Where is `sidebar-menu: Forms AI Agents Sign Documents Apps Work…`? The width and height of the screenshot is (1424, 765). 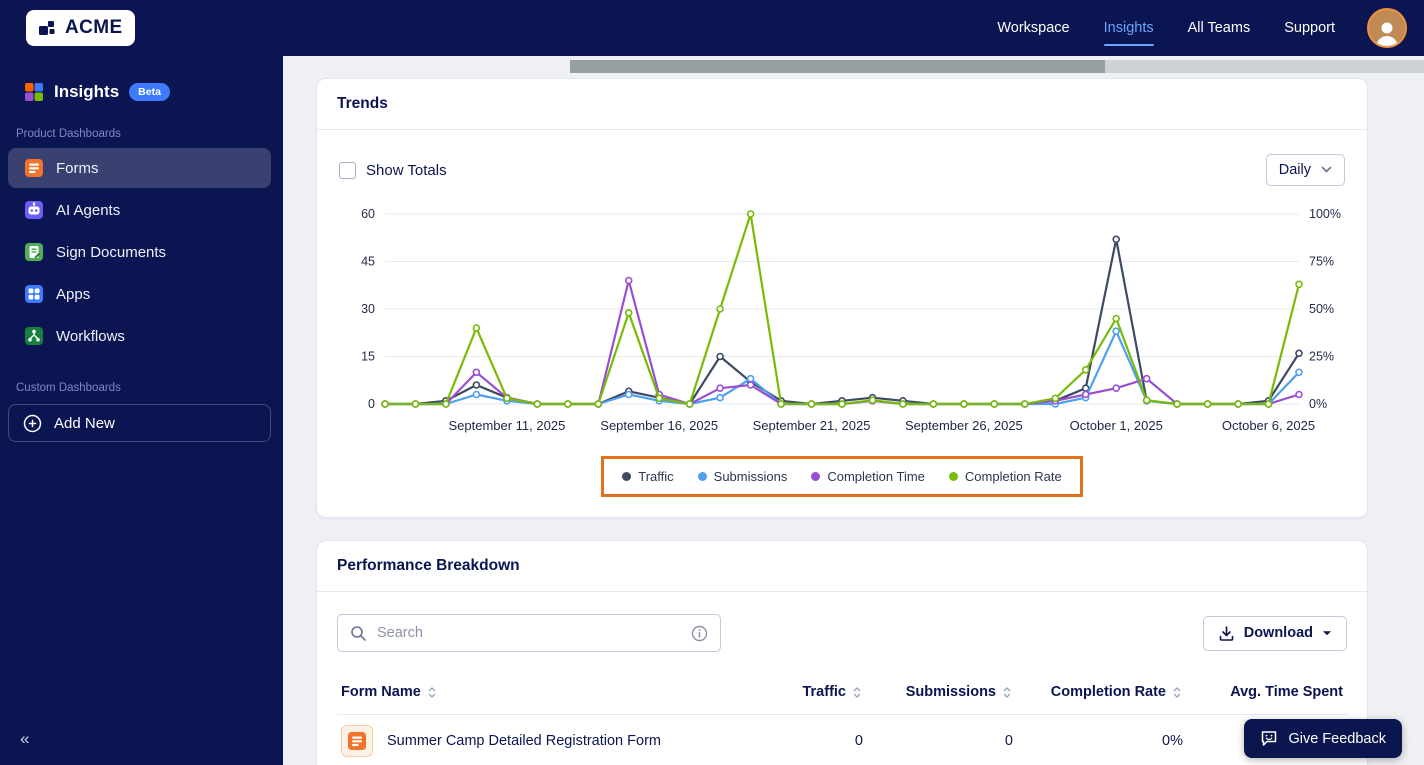
sidebar-menu: Forms AI Agents Sign Documents Apps Work… is located at coordinates (141, 252).